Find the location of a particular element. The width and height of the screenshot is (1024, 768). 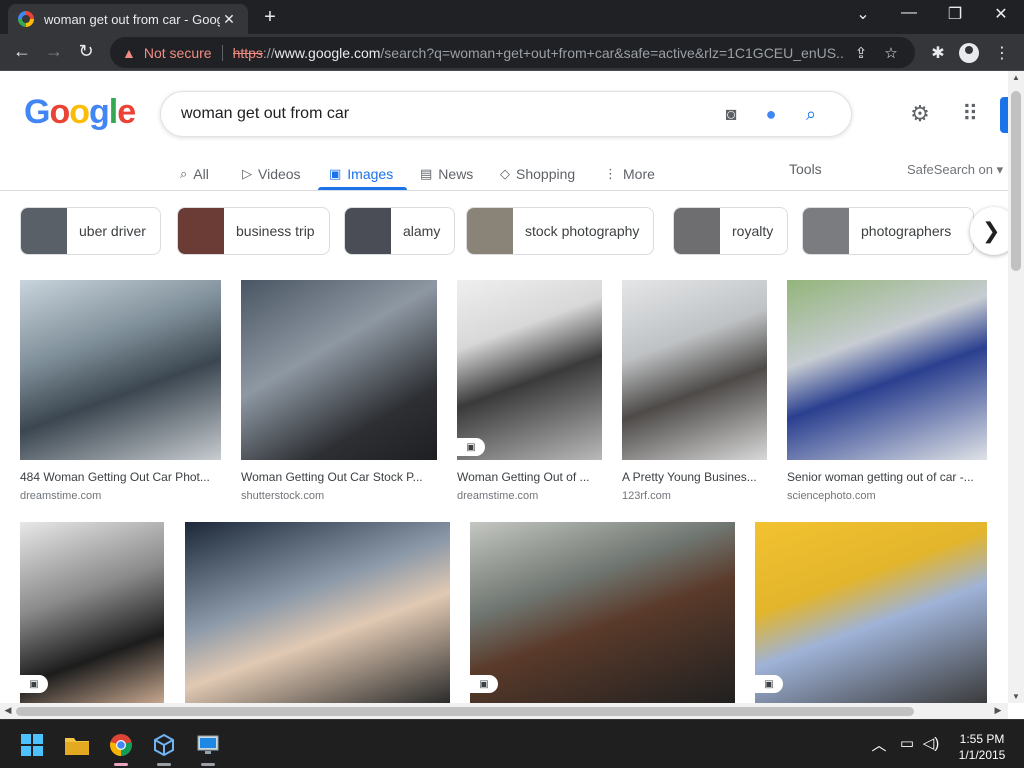

reload-icon: ↻ is located at coordinates (86, 51).